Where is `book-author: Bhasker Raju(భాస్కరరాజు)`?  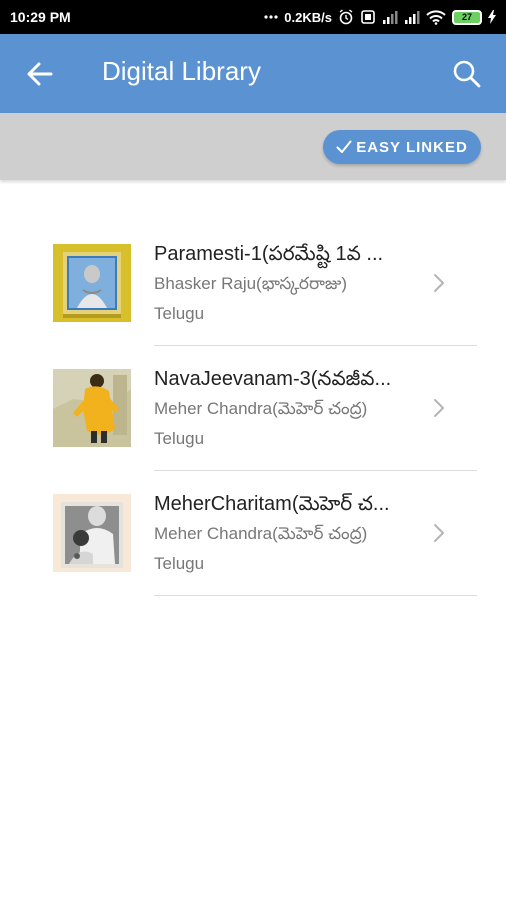 book-author: Bhasker Raju(భాస్కరరాజు) is located at coordinates (251, 283).